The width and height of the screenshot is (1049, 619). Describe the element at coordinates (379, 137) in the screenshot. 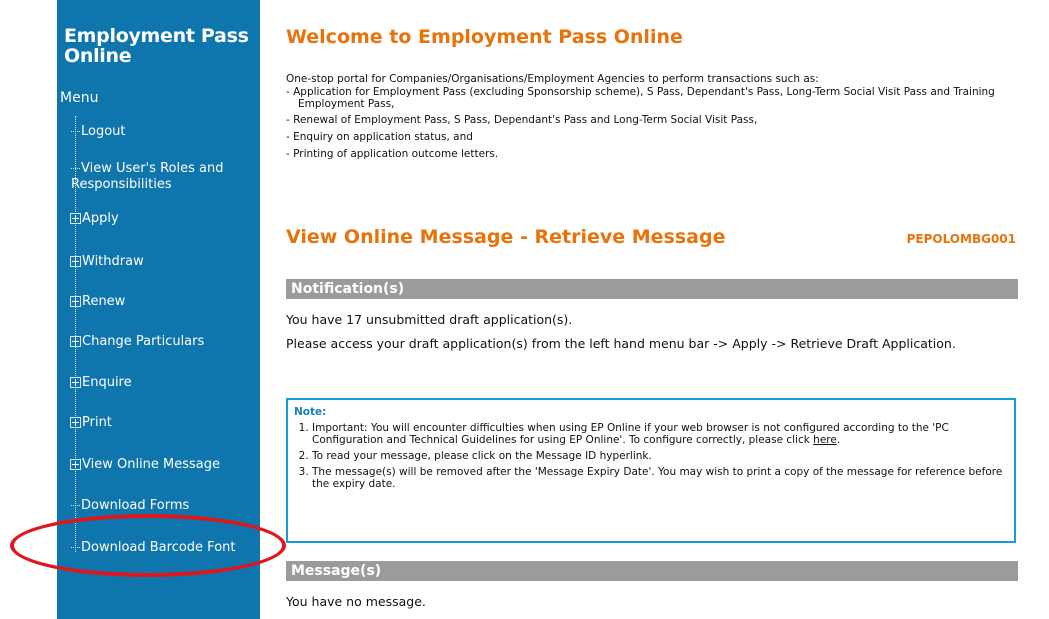

I see `bullet-item: - Enquiry on application status, and` at that location.